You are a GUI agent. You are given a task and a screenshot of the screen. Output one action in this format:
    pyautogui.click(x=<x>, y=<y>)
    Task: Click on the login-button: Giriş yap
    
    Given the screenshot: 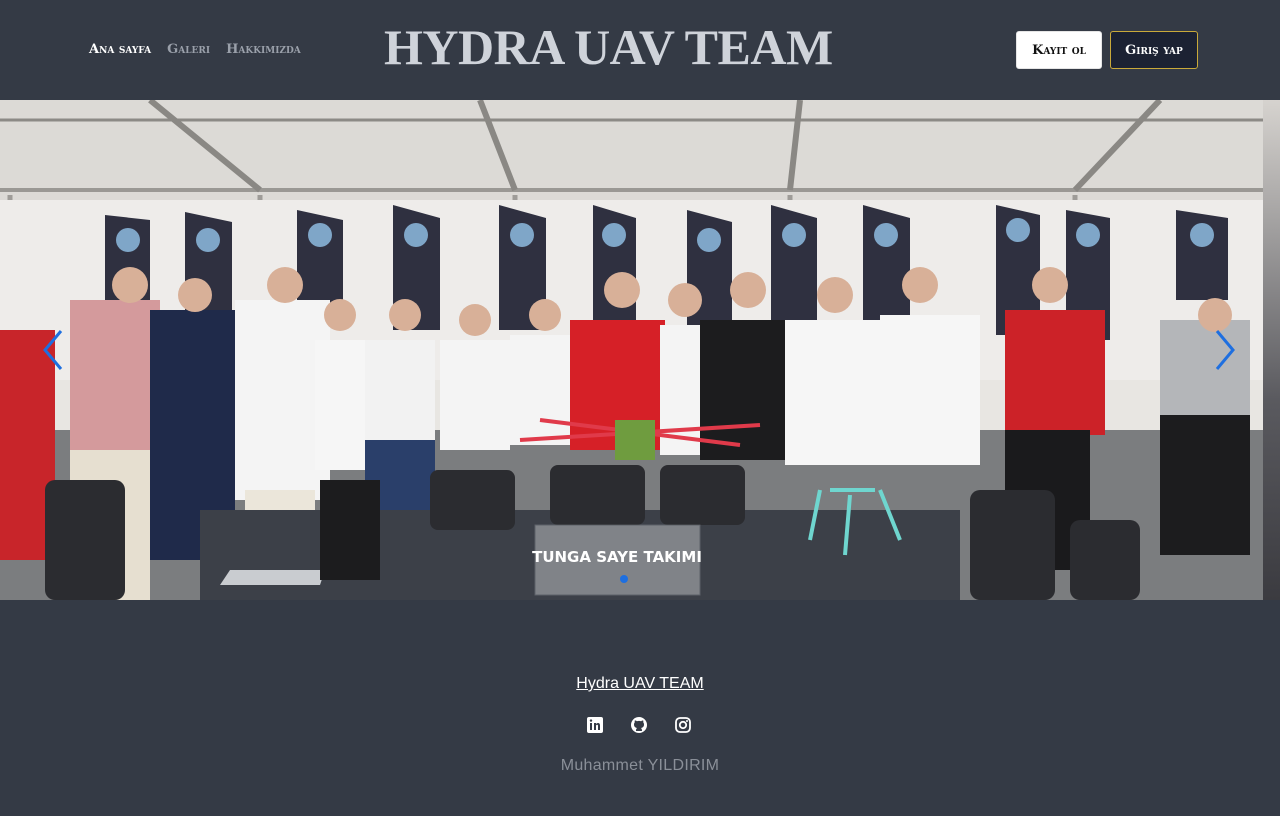 What is the action you would take?
    pyautogui.click(x=1154, y=50)
    